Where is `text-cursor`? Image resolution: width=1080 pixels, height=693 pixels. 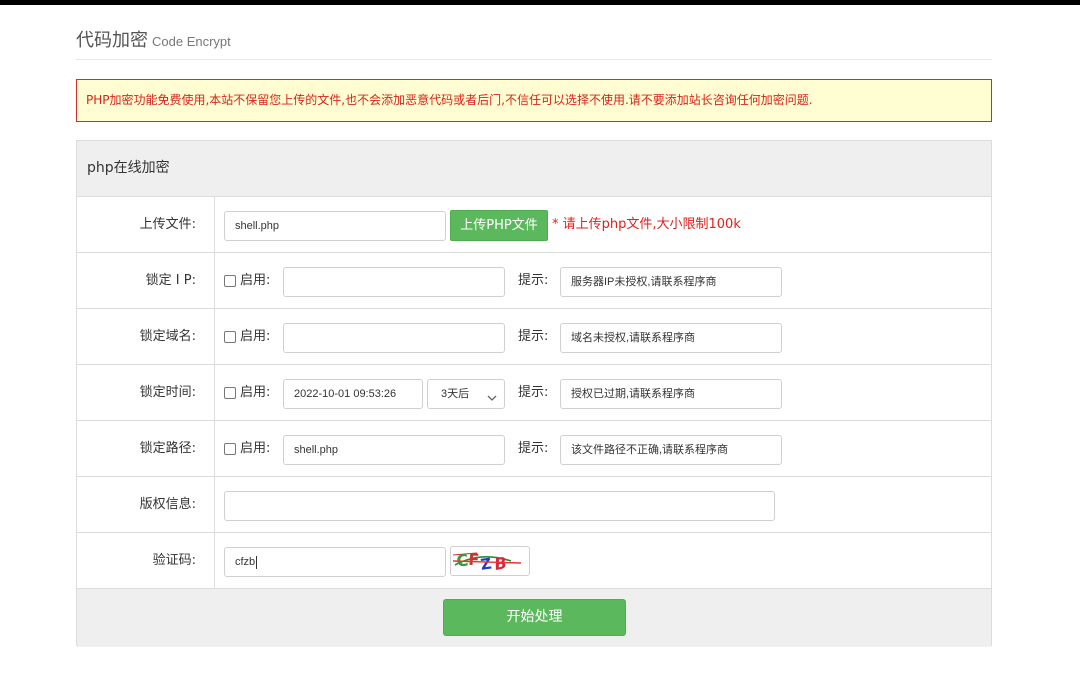
text-cursor is located at coordinates (257, 562).